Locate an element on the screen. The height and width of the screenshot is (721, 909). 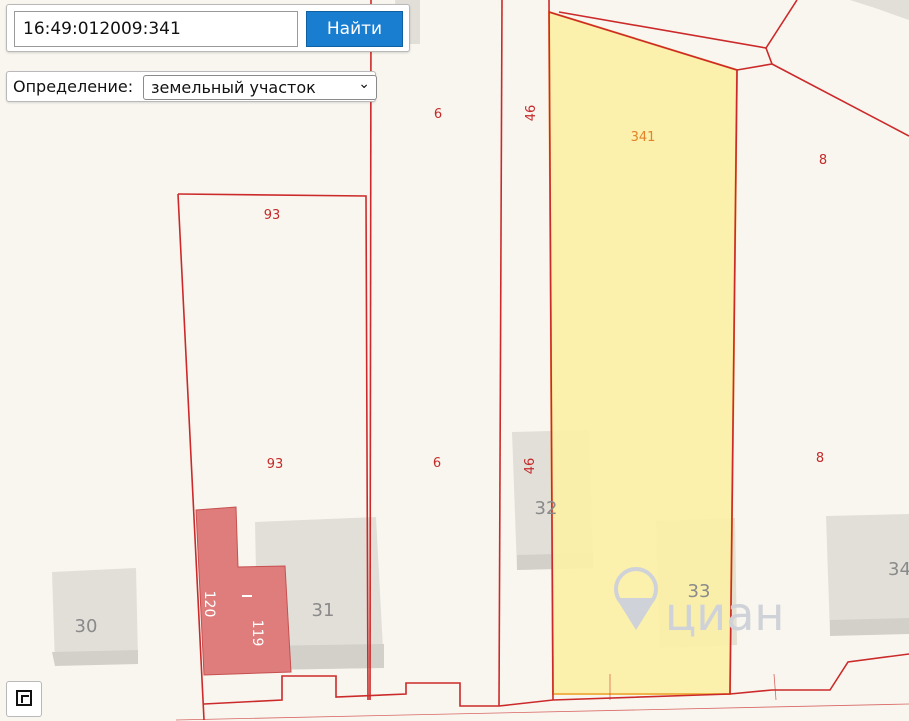
building-label-31: 31 is located at coordinates (323, 610).